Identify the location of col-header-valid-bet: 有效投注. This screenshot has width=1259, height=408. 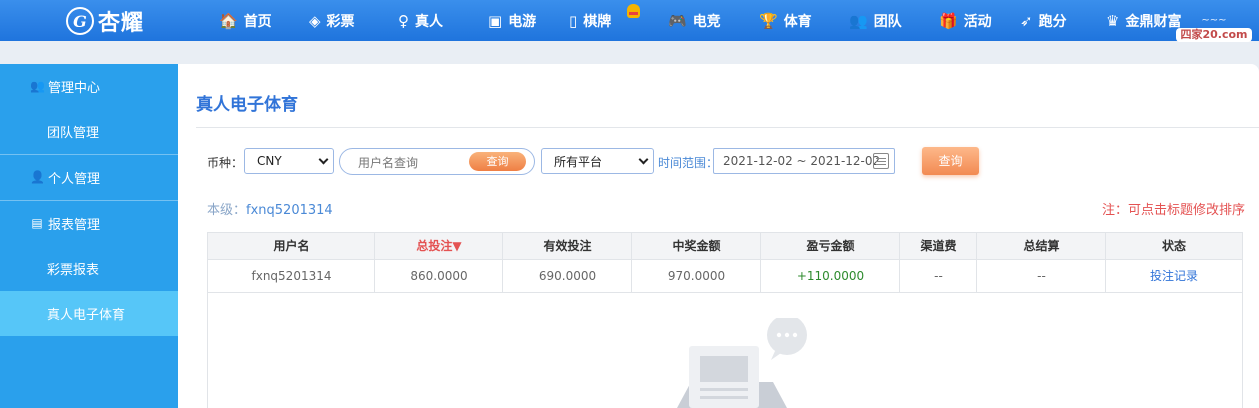
(567, 246).